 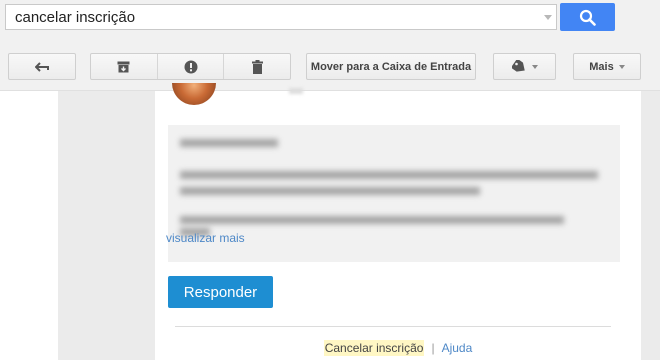 I want to click on back-arrow-icon, so click(x=42, y=66).